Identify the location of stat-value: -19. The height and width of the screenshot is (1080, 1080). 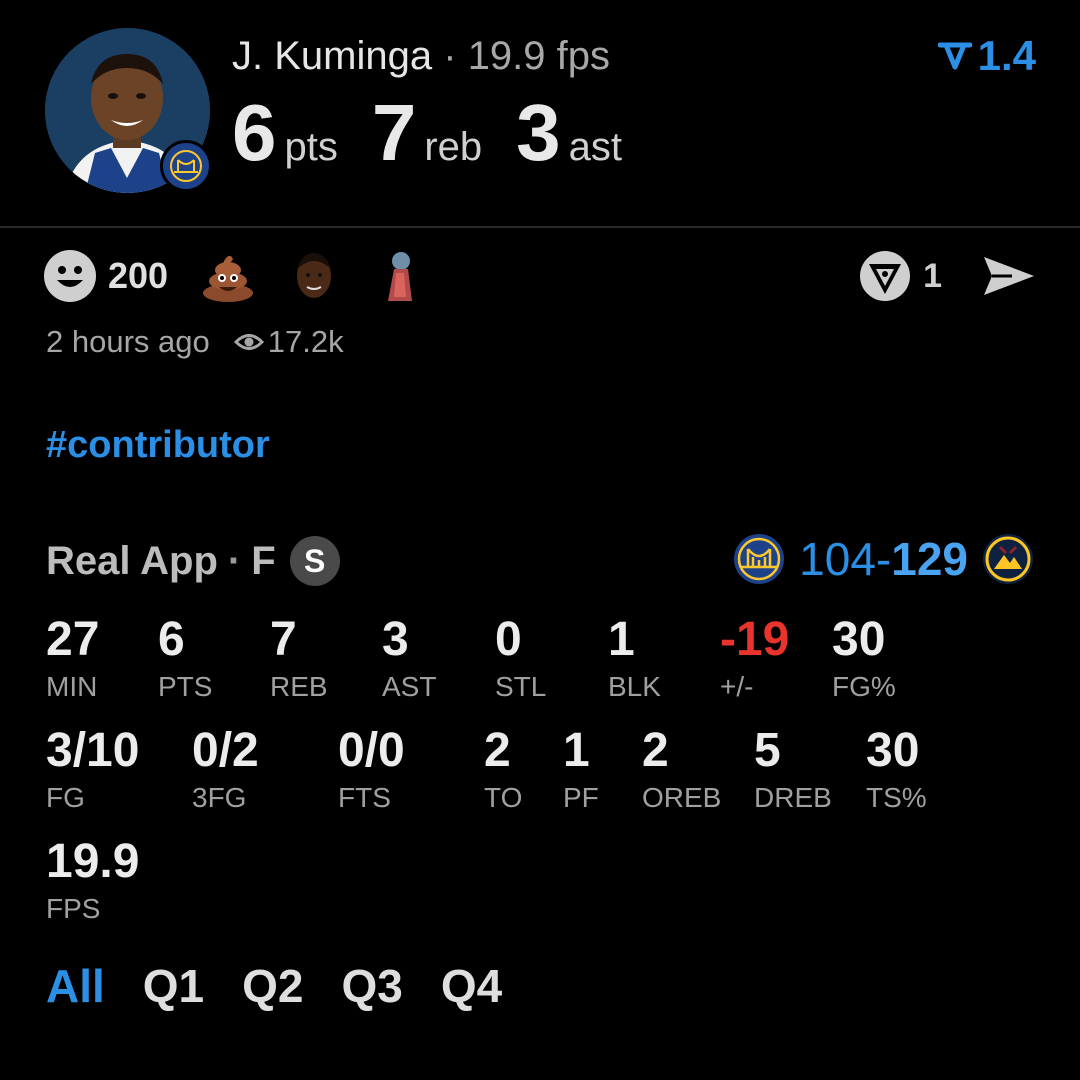
(755, 639).